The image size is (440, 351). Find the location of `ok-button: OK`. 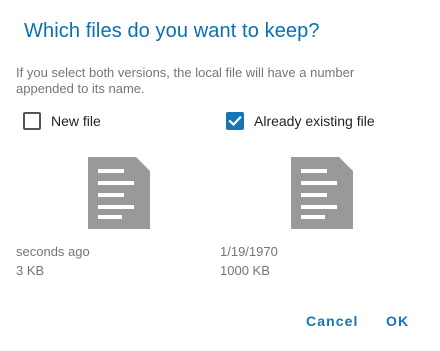

ok-button: OK is located at coordinates (397, 321).